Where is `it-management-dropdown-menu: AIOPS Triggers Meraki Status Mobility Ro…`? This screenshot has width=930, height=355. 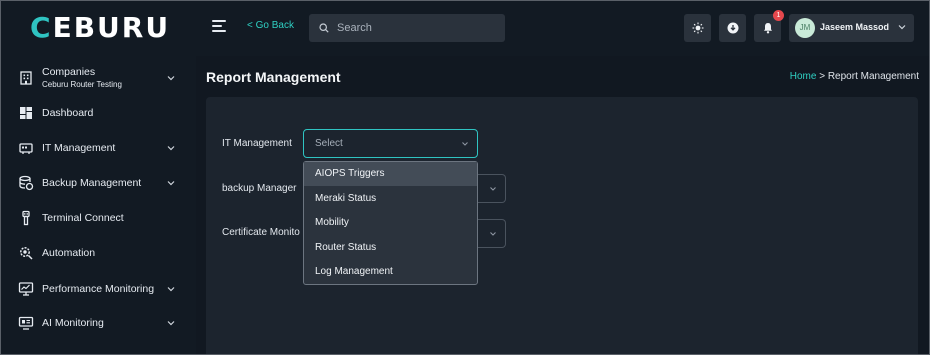
it-management-dropdown-menu: AIOPS Triggers Meraki Status Mobility Ro… is located at coordinates (390, 223).